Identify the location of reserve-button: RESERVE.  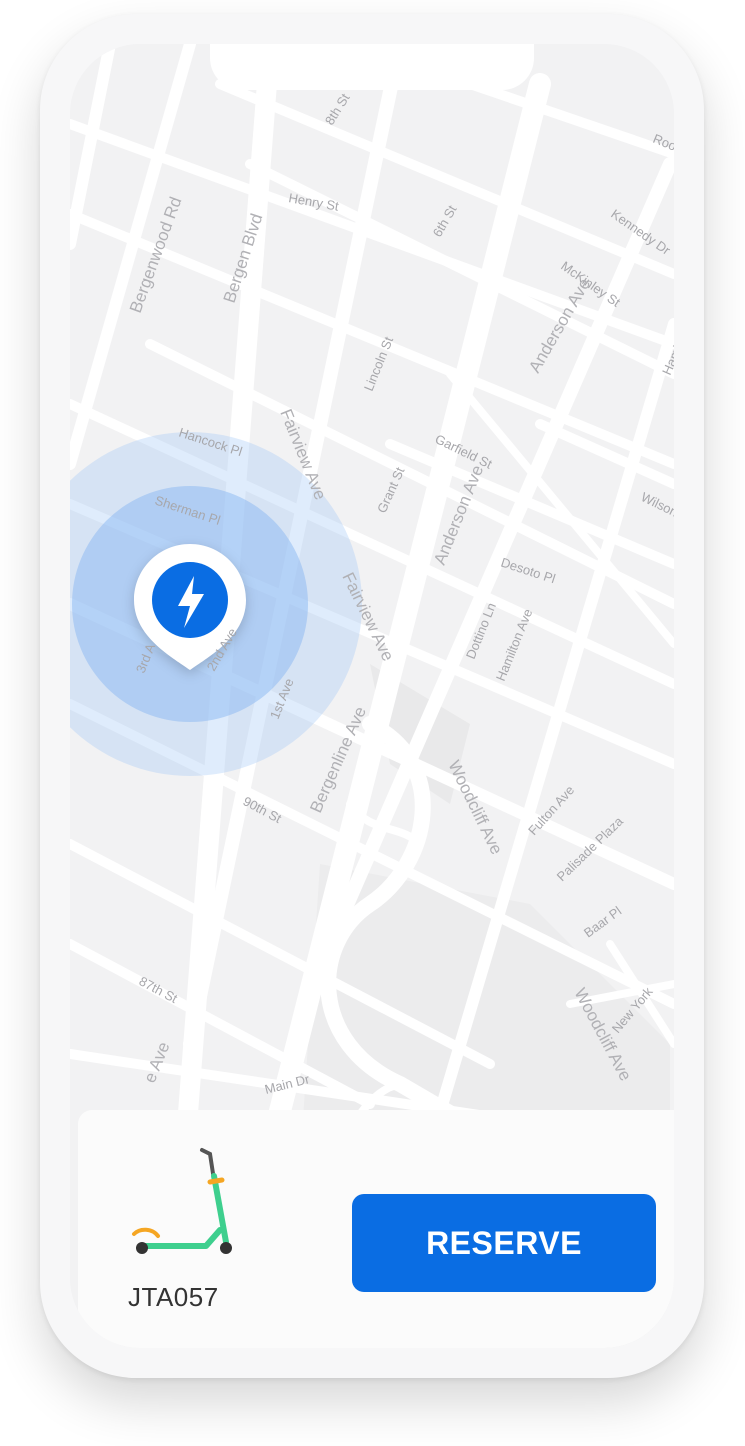
(504, 1243).